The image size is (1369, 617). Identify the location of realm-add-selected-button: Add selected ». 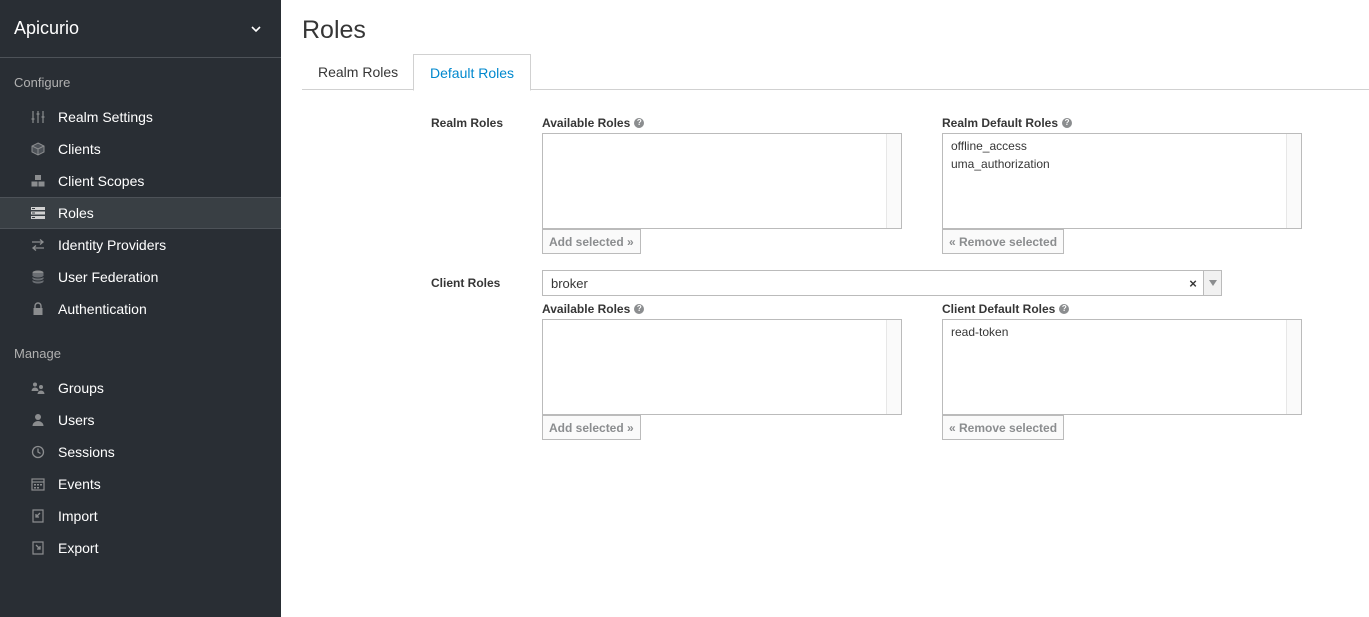
(591, 241).